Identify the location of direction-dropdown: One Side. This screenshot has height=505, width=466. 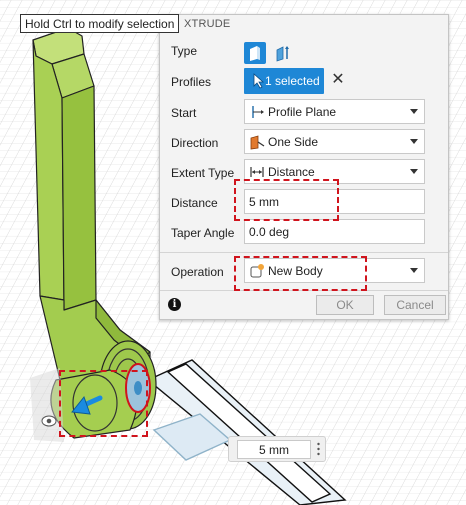
(334, 141).